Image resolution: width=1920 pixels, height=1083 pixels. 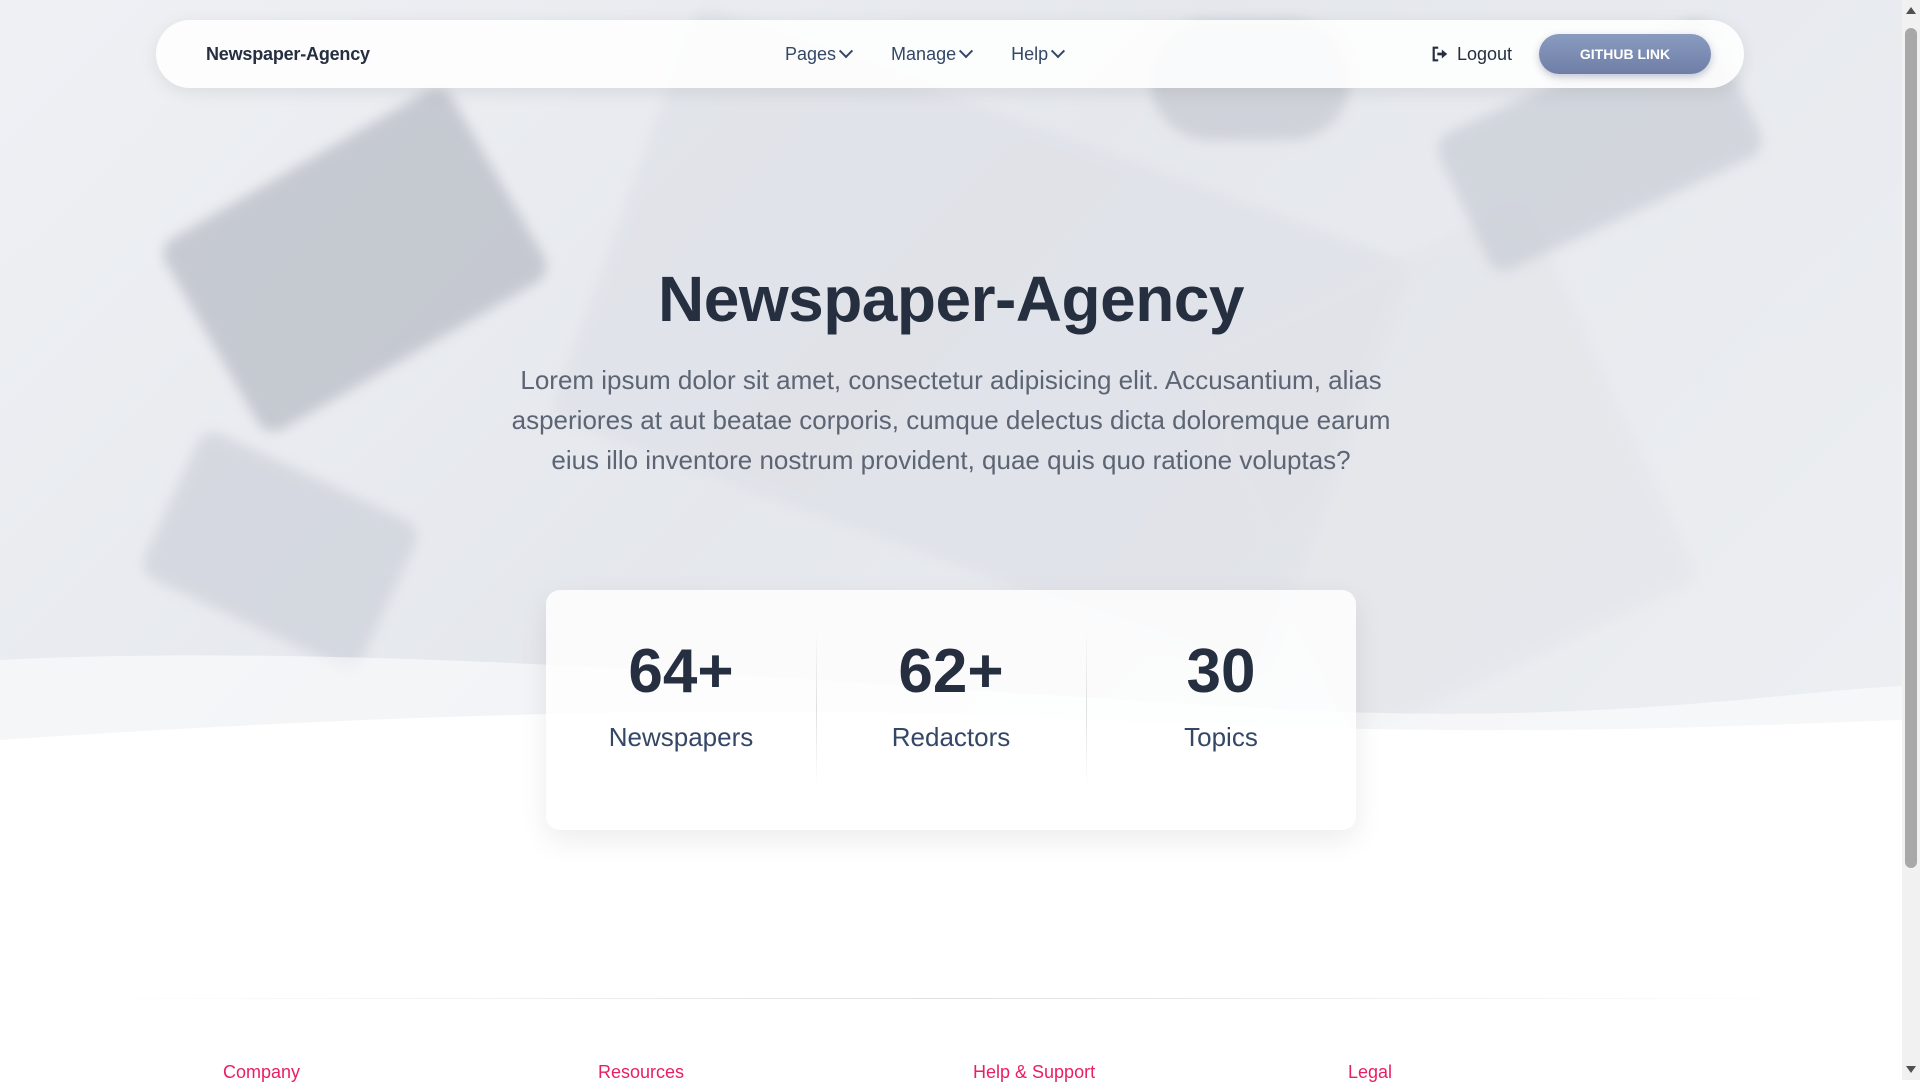 I want to click on stat-label: Topics, so click(x=1221, y=737).